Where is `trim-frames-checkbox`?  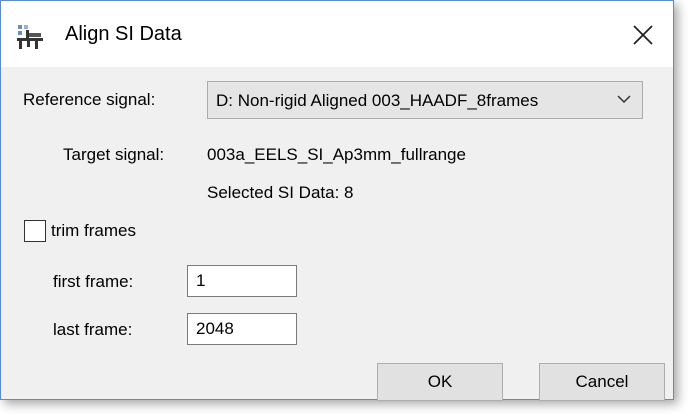 trim-frames-checkbox is located at coordinates (35, 231).